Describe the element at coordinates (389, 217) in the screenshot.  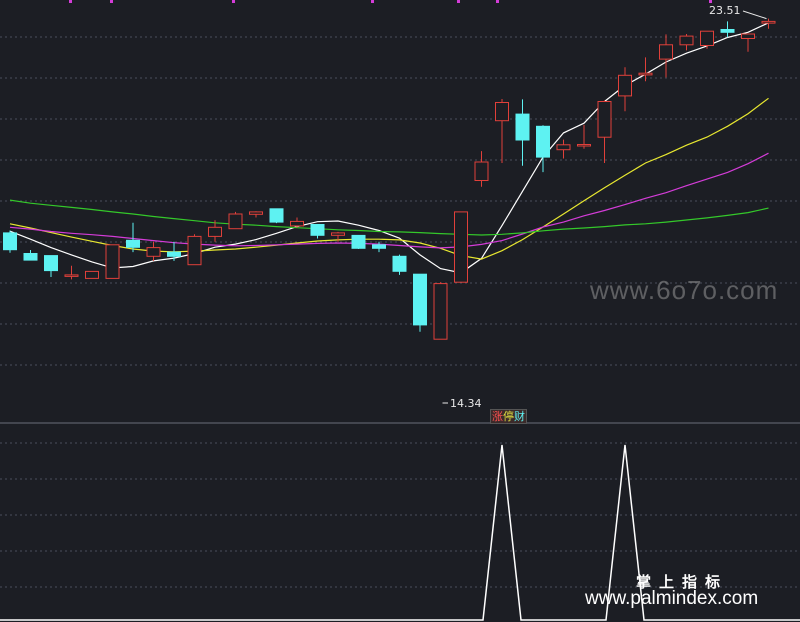
I see `ma60-line` at that location.